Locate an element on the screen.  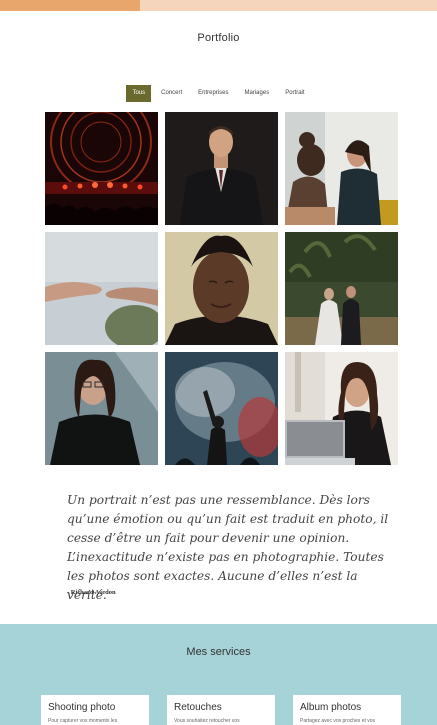
accent-bar-primary is located at coordinates (70, 5).